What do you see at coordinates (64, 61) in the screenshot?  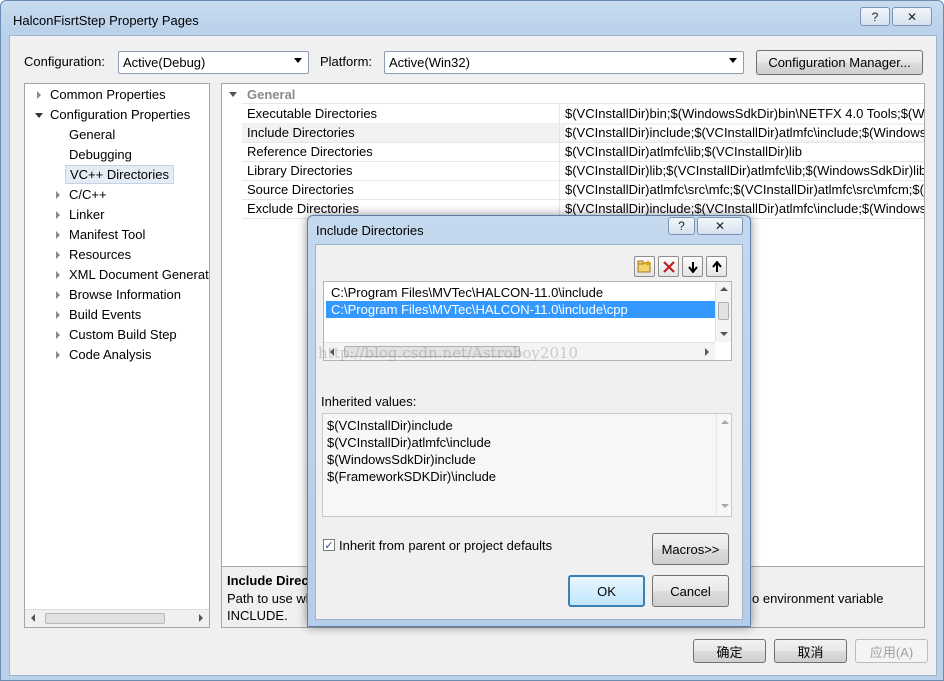 I see `configuration-label: Configuration:` at bounding box center [64, 61].